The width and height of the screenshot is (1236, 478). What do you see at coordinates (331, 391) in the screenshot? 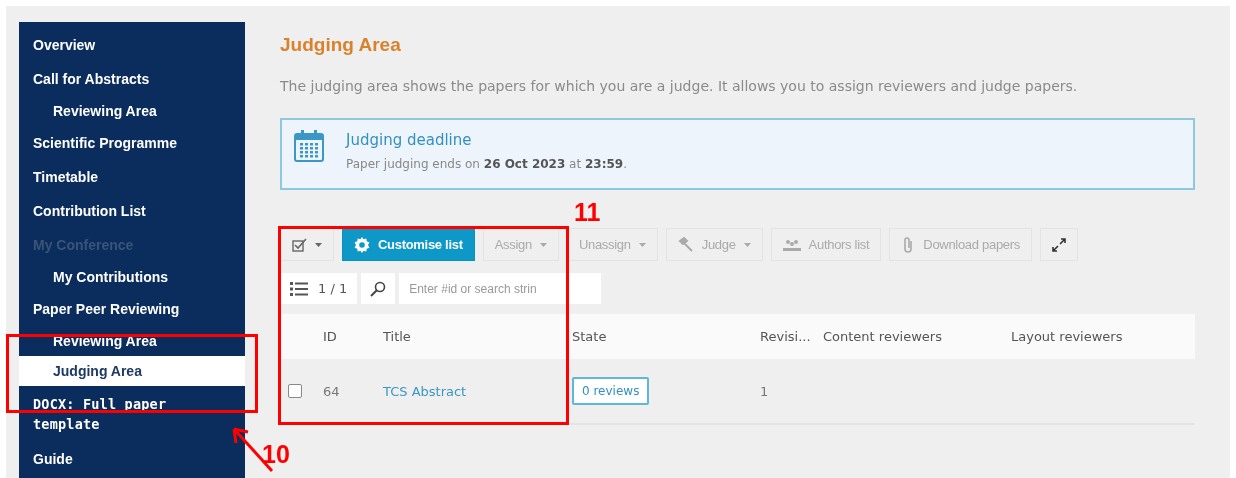
I see `table-cell: 64` at bounding box center [331, 391].